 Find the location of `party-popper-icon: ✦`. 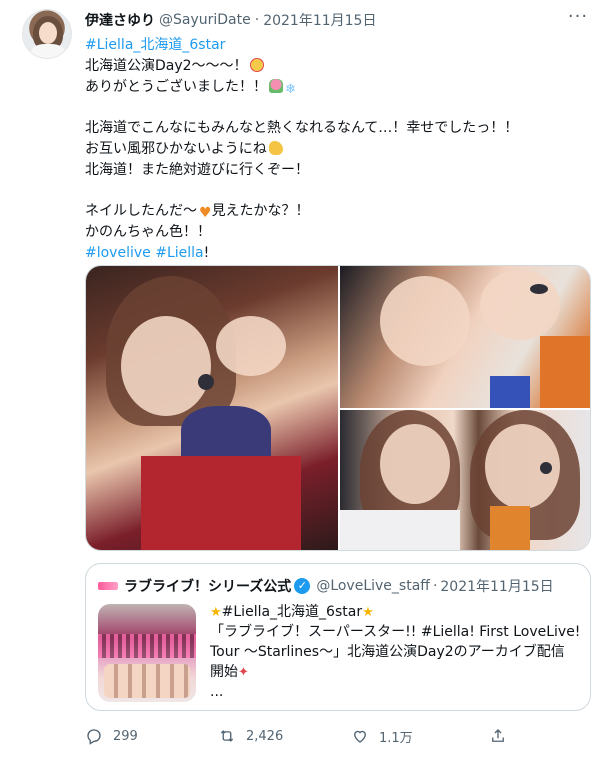

party-popper-icon: ✦ is located at coordinates (243, 672).